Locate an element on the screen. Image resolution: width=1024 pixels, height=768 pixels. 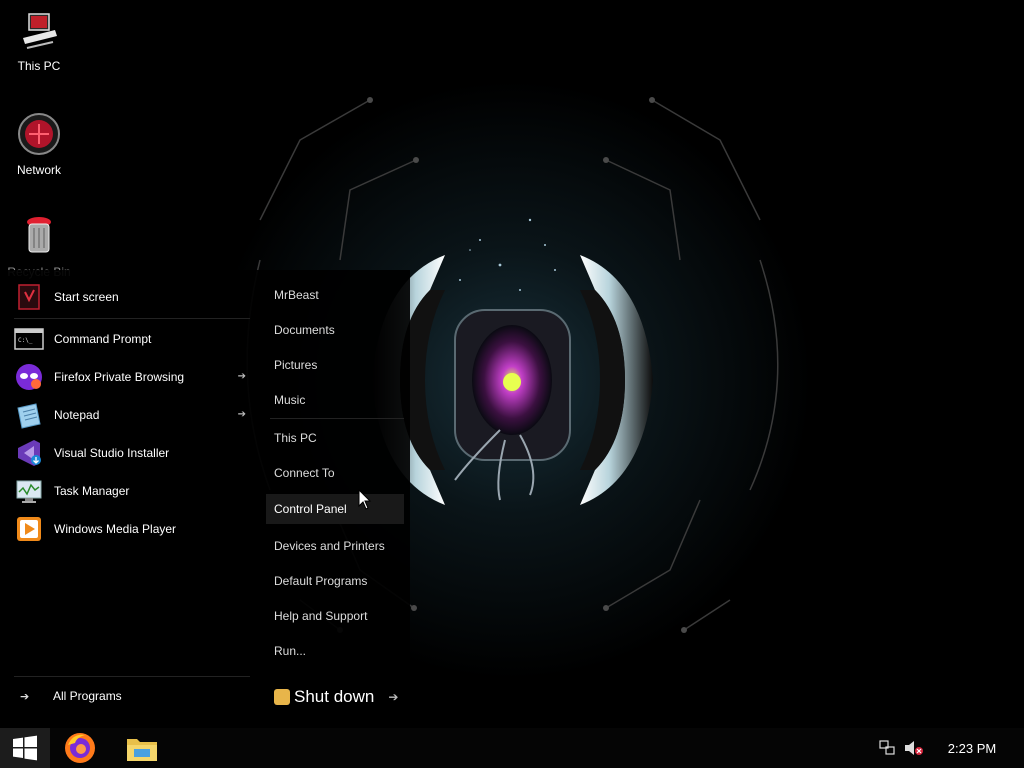
command-prompt-icon: C:\_ is located at coordinates (29, 339).